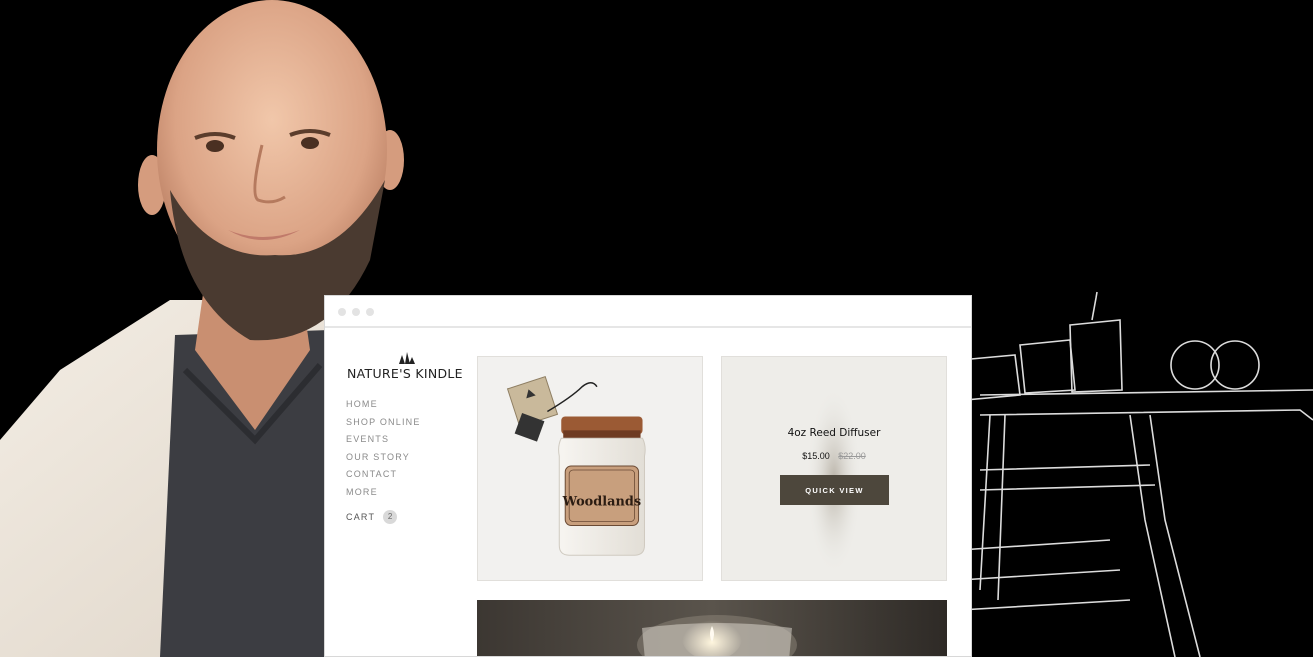 The image size is (1313, 657). I want to click on nav-item-events: EVENTS, so click(383, 440).